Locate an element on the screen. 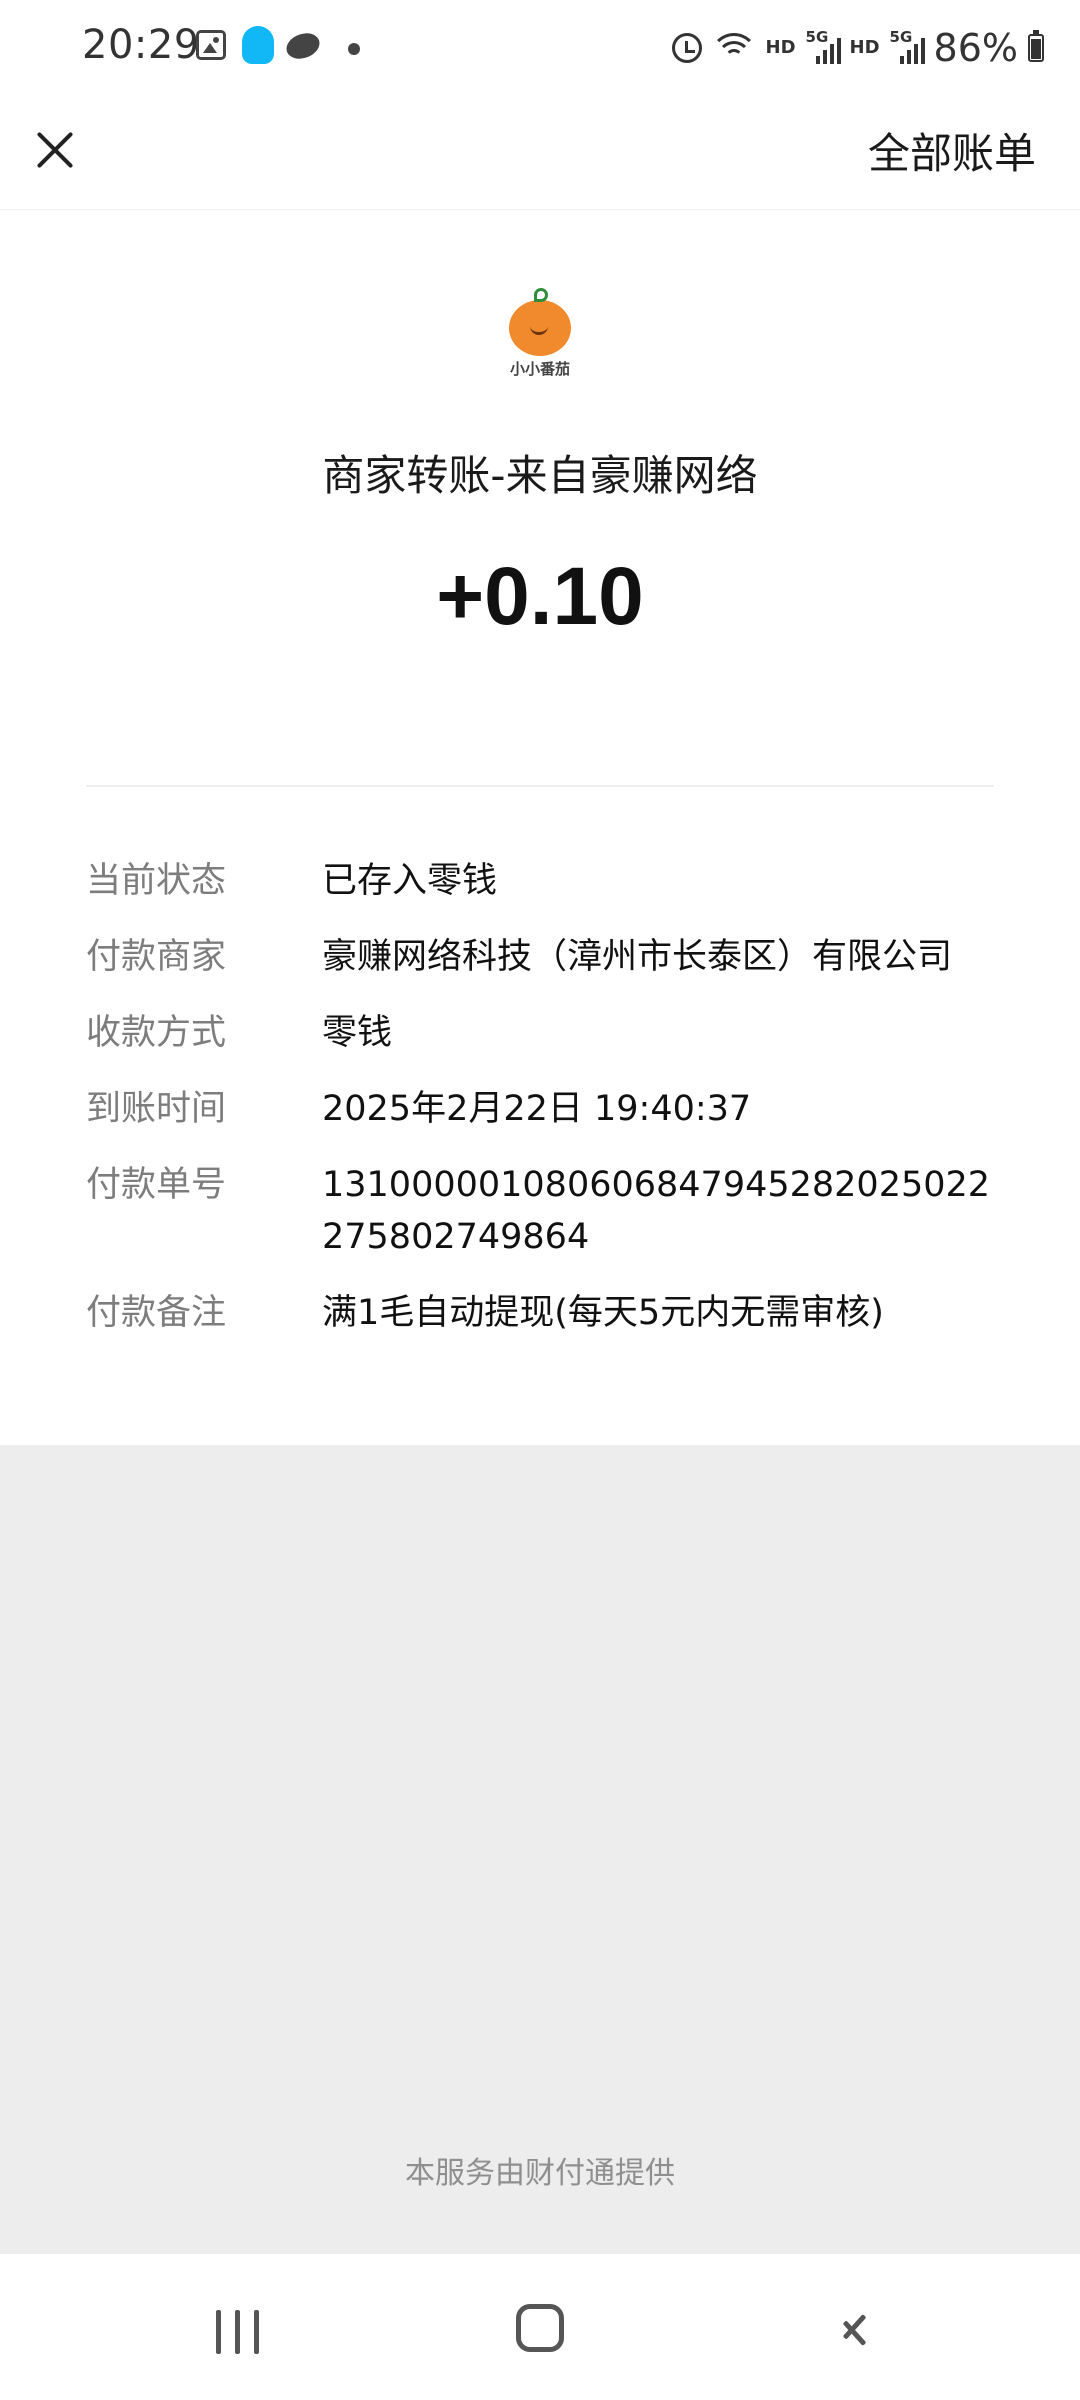 The image size is (1080, 2400). signal-5g-label-1: 5G is located at coordinates (817, 37).